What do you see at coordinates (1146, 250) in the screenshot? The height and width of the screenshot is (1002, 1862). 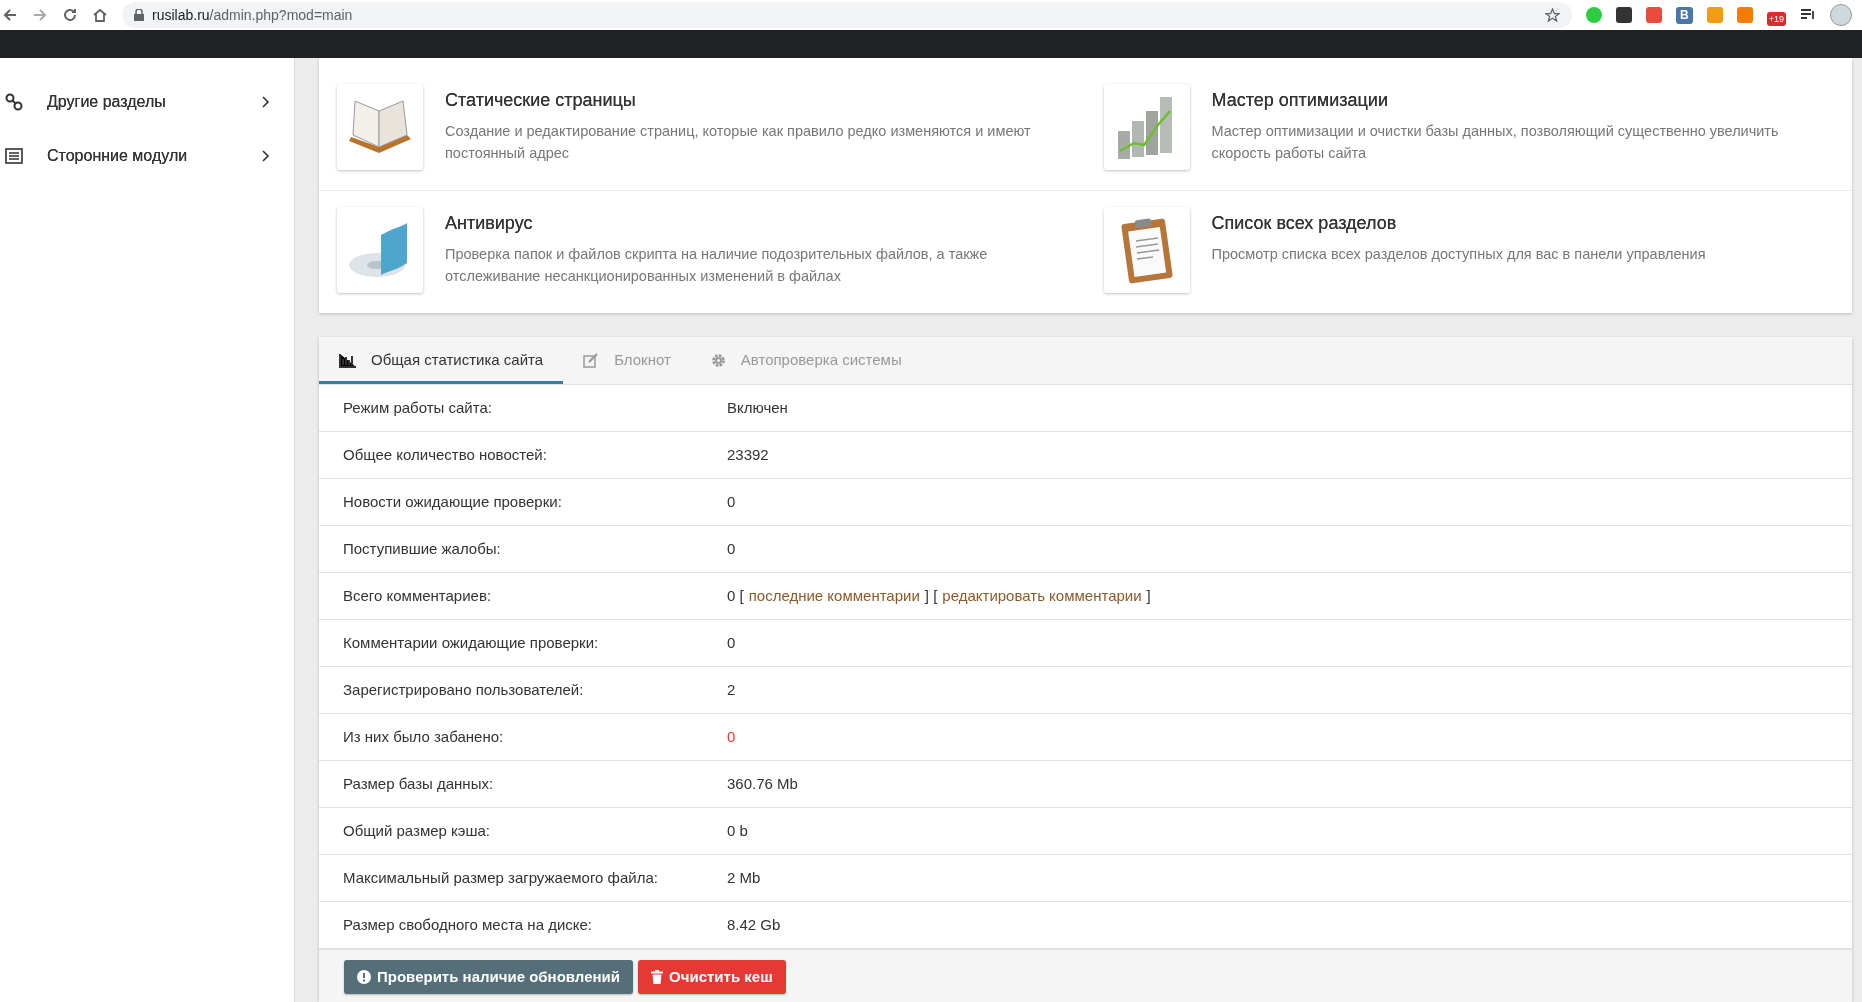 I see `clipboard-icon` at bounding box center [1146, 250].